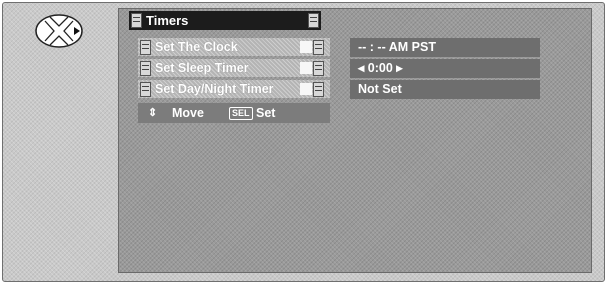  I want to click on sleep-timer-value-text: ◂ 0:00 ▸, so click(380, 68).